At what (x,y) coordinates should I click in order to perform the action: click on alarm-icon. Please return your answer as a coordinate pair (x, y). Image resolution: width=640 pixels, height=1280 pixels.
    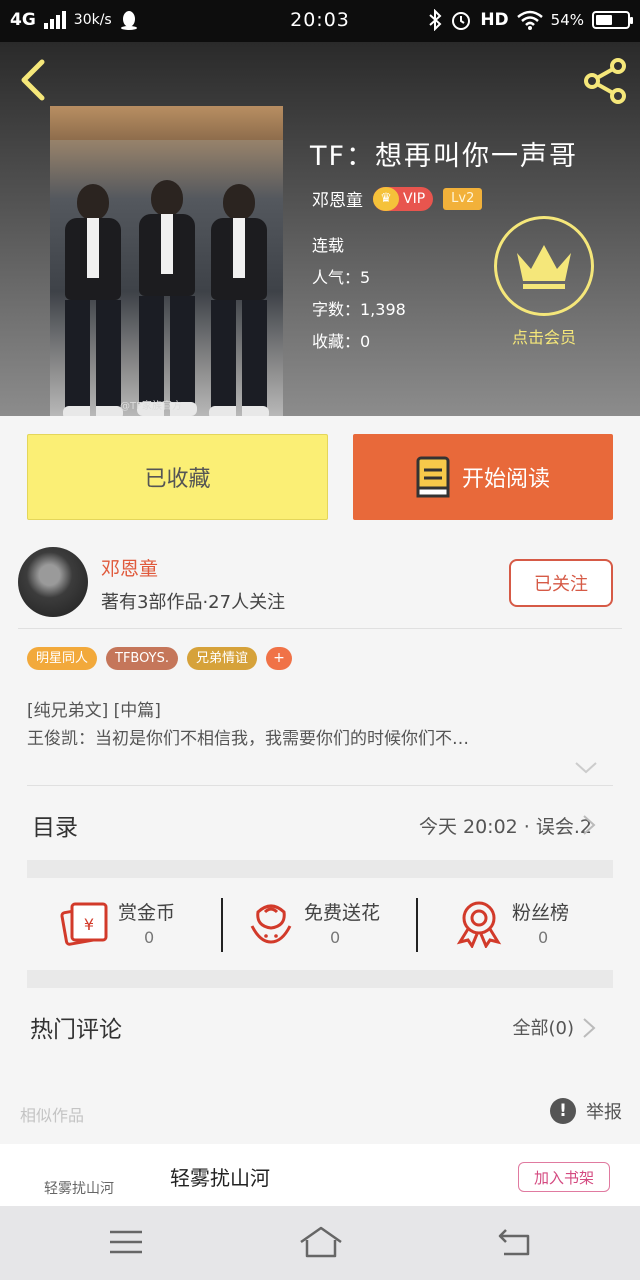
    Looking at the image, I should click on (461, 21).